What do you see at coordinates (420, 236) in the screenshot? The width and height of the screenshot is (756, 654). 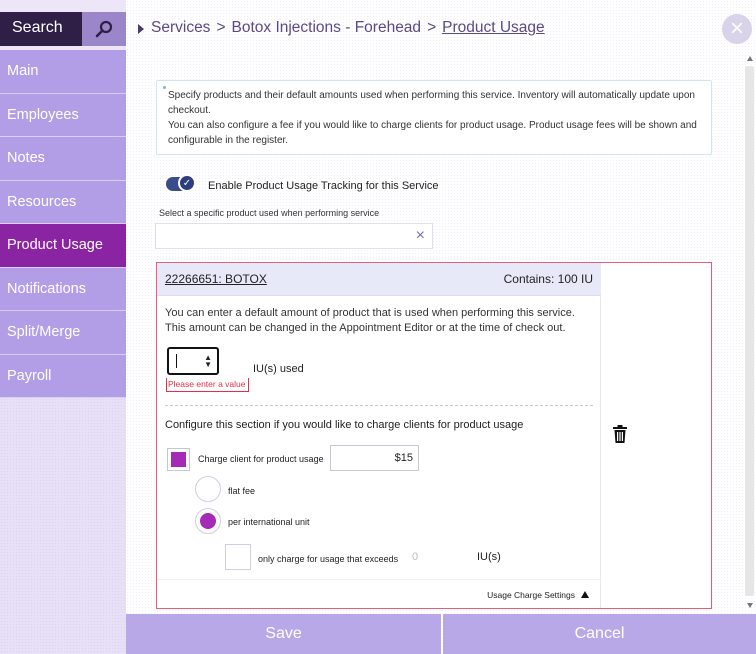 I see `clear-icon: ×` at bounding box center [420, 236].